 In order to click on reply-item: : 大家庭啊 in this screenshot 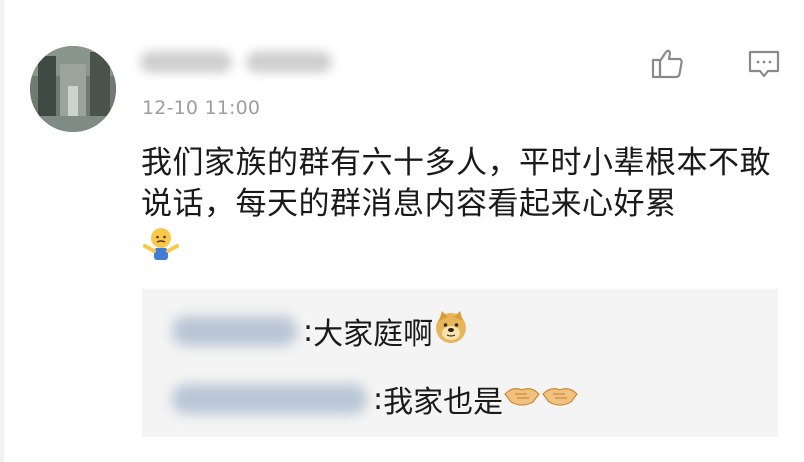, I will do `click(320, 331)`.